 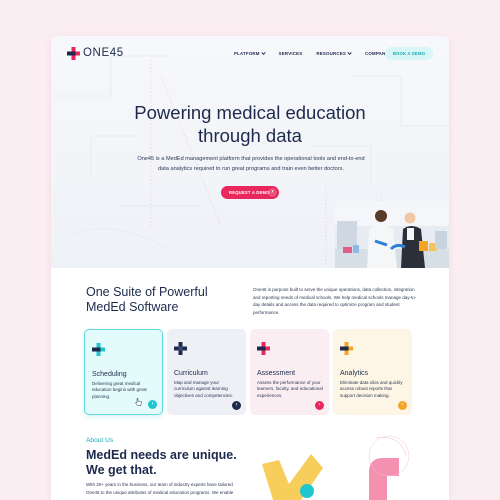 What do you see at coordinates (336, 467) in the screenshot?
I see `decorative-shapes` at bounding box center [336, 467].